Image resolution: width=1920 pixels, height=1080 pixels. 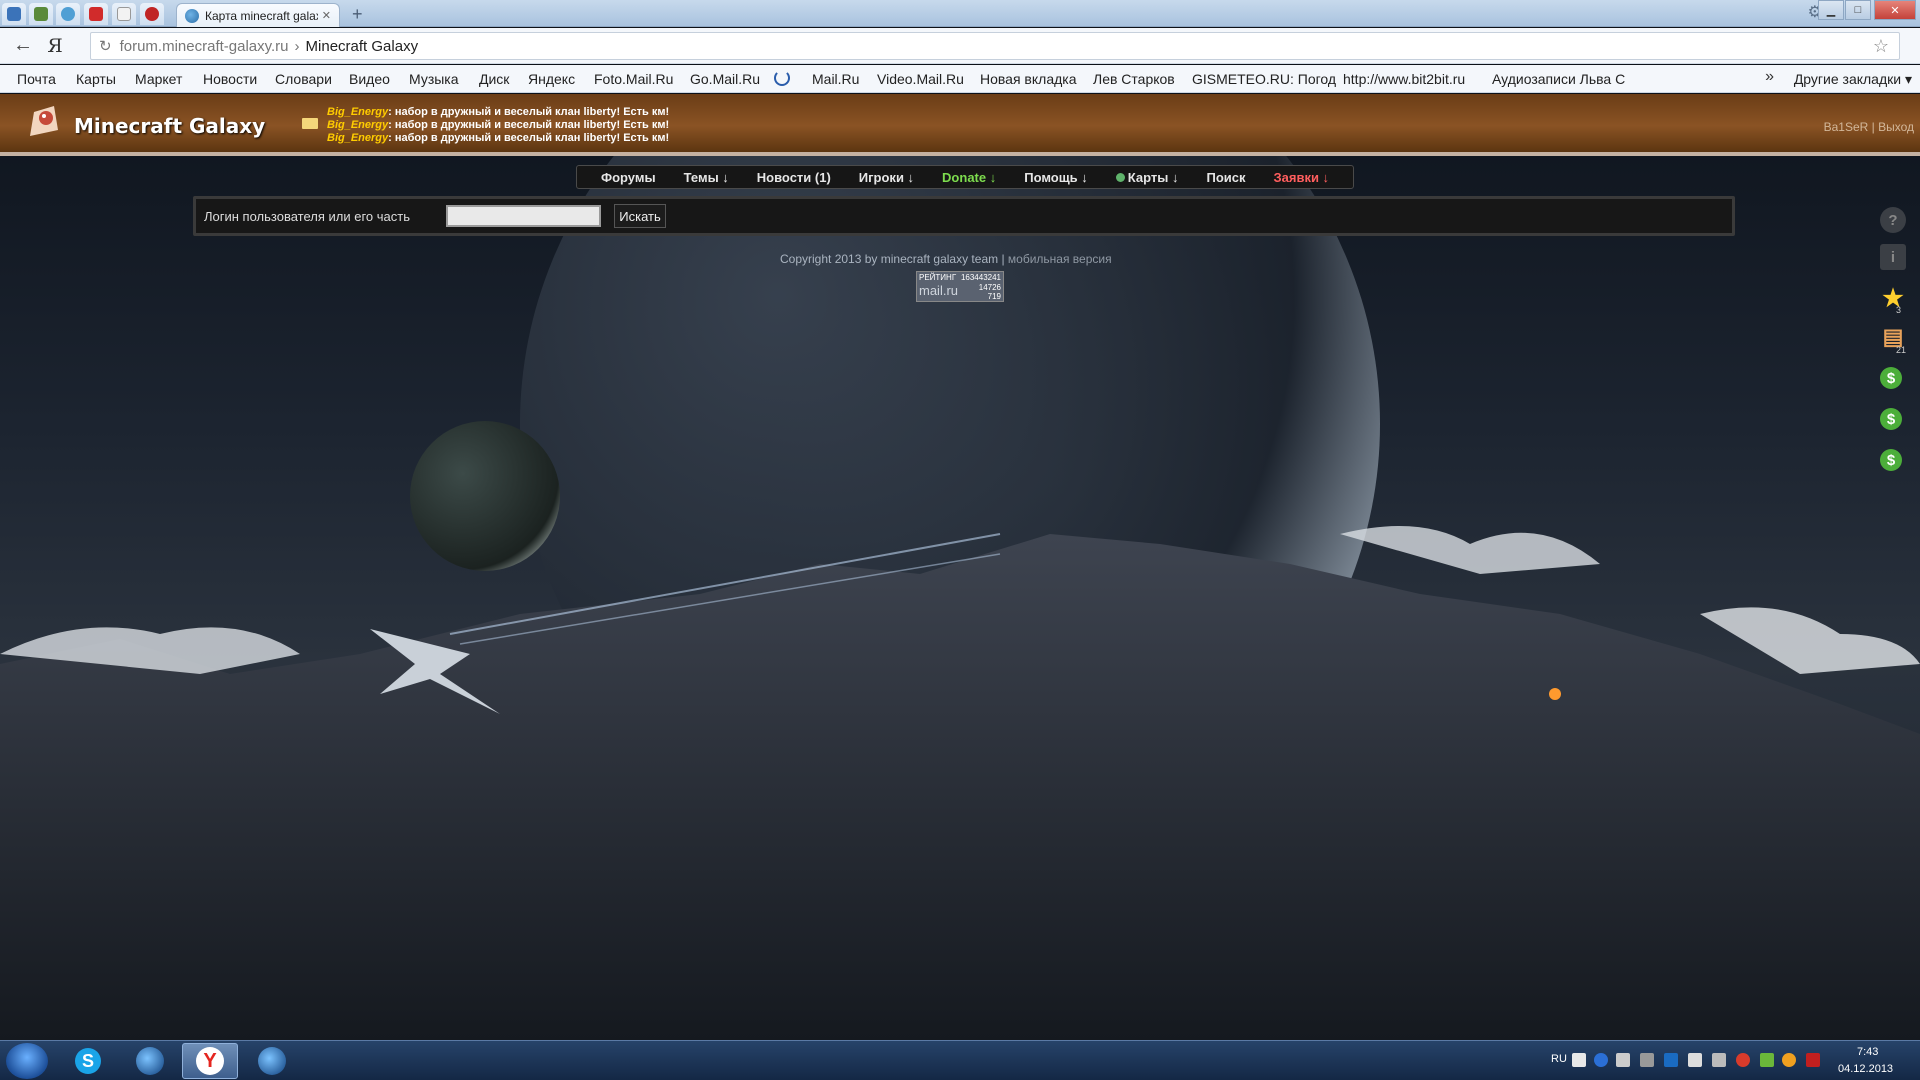 I want to click on search-label: Логин пользователя или его часть, so click(x=307, y=216).